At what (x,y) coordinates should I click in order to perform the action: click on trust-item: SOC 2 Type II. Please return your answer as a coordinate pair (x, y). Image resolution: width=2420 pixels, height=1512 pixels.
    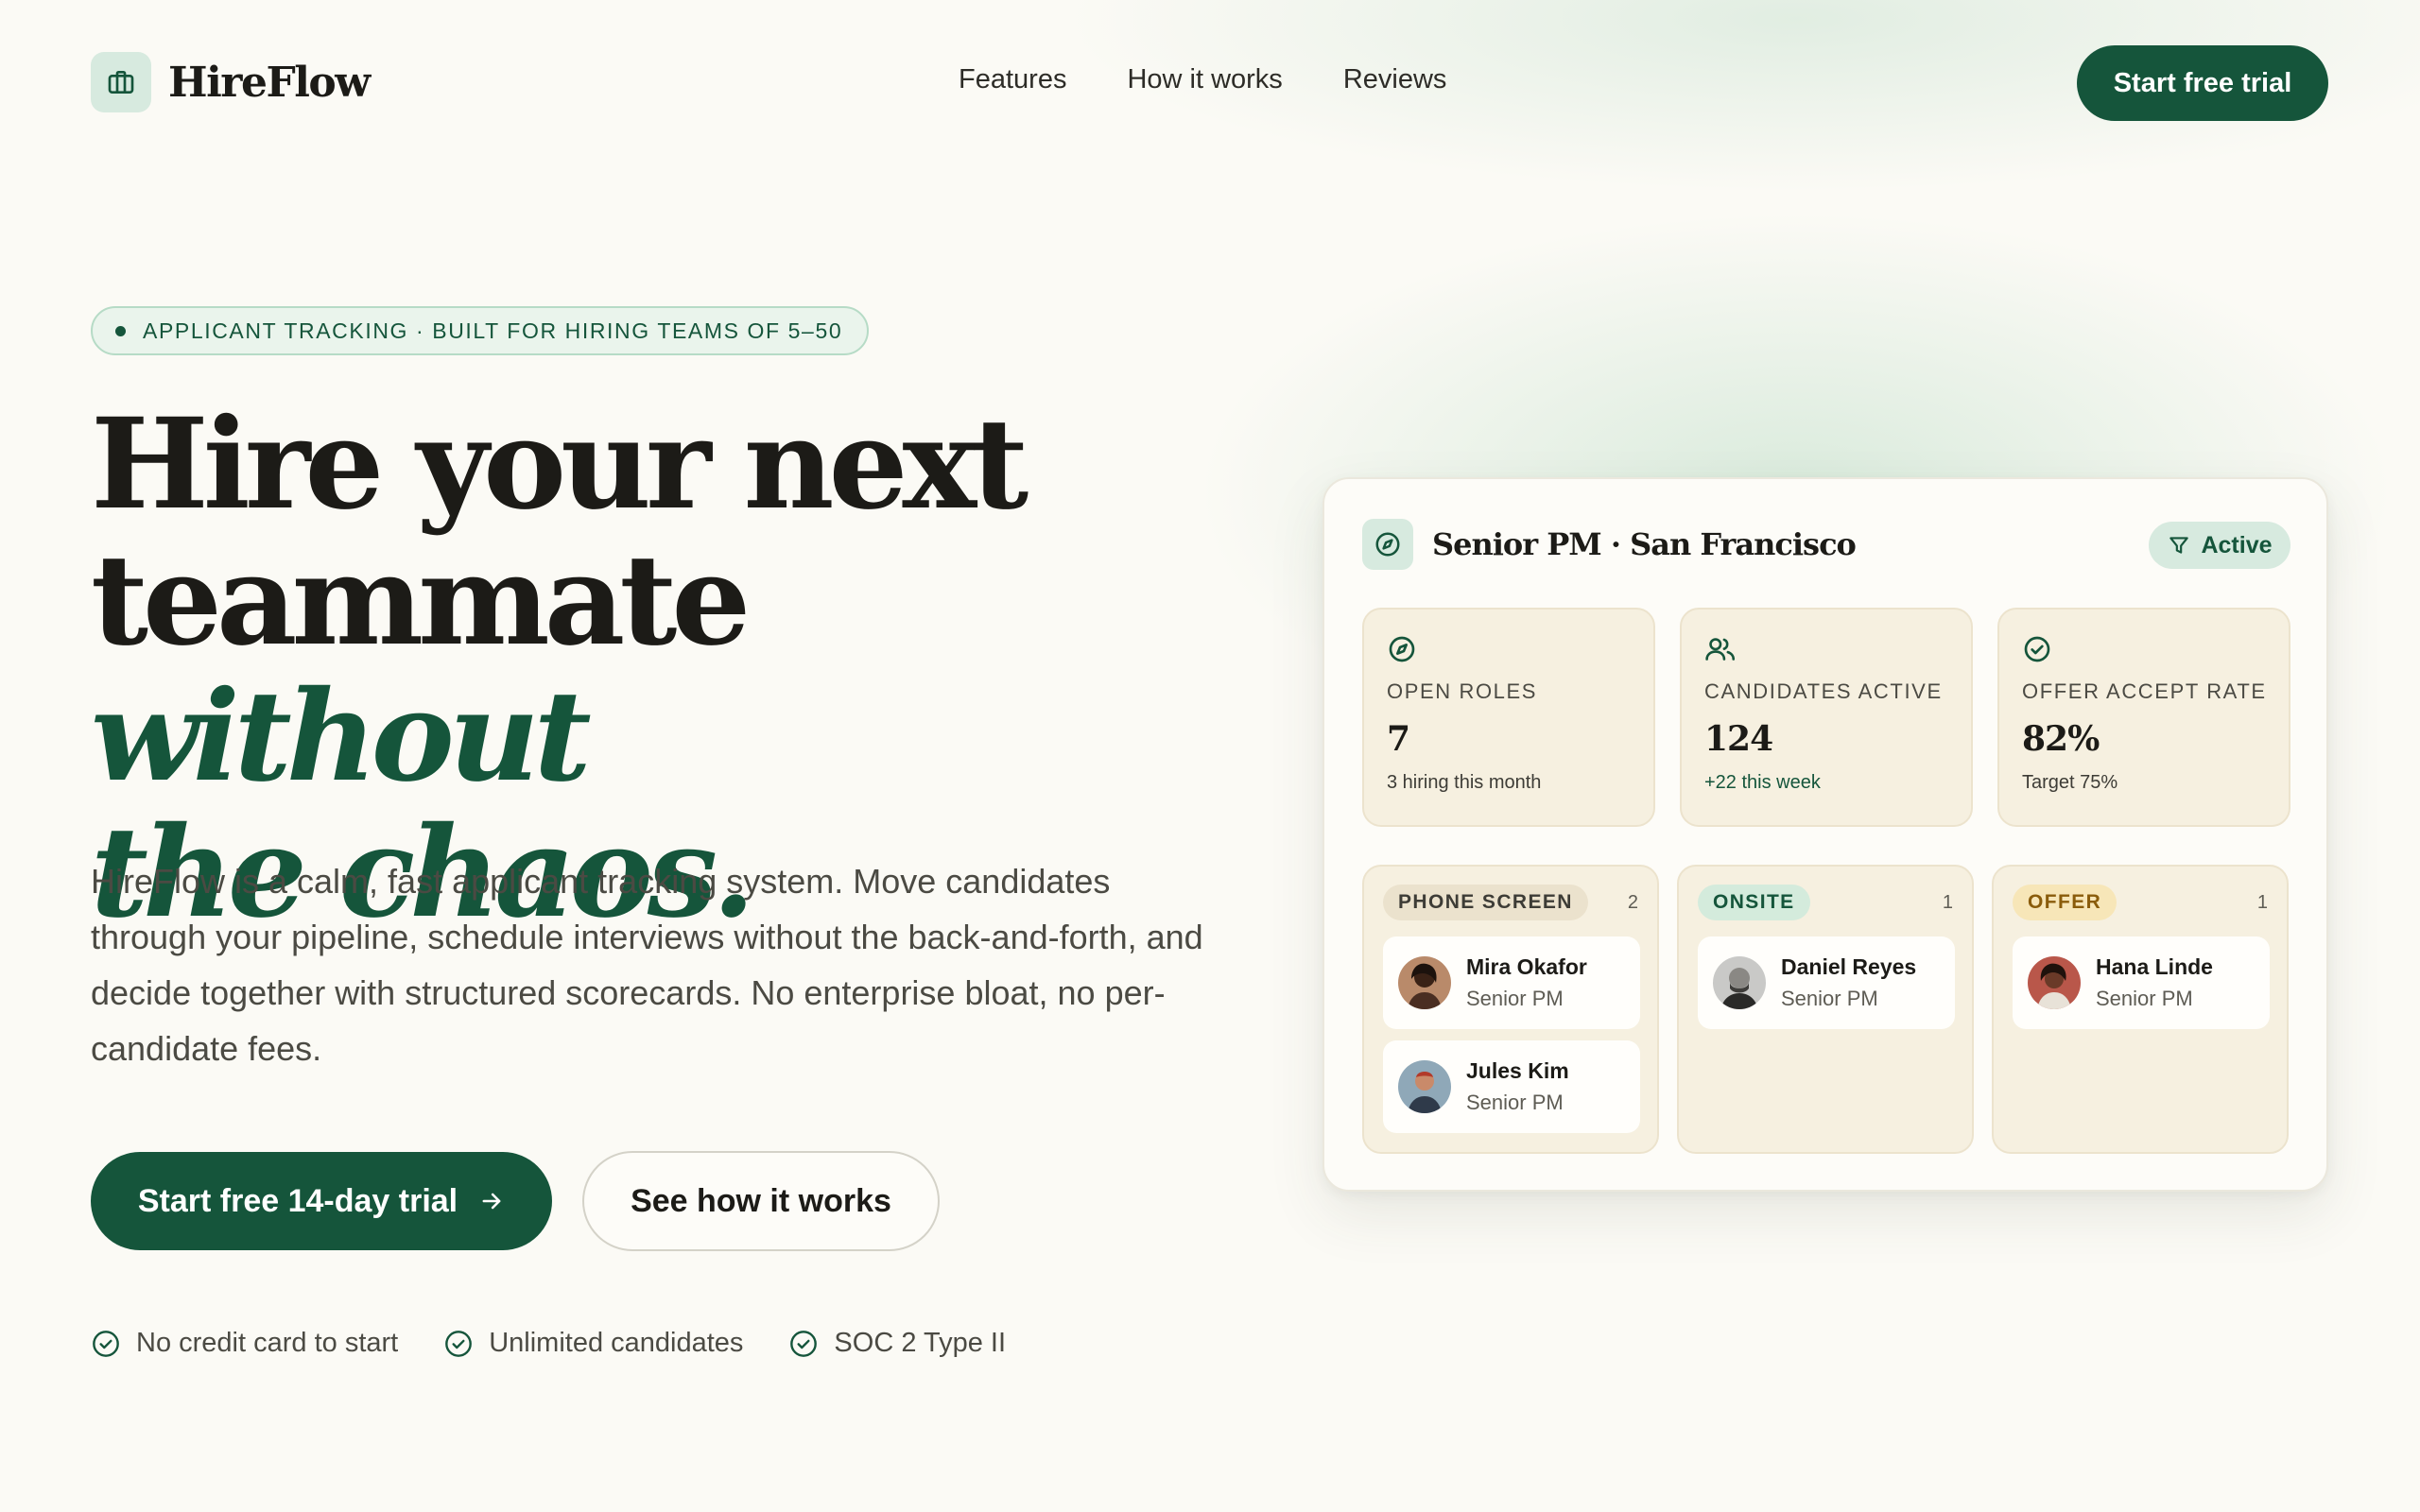
    Looking at the image, I should click on (897, 1343).